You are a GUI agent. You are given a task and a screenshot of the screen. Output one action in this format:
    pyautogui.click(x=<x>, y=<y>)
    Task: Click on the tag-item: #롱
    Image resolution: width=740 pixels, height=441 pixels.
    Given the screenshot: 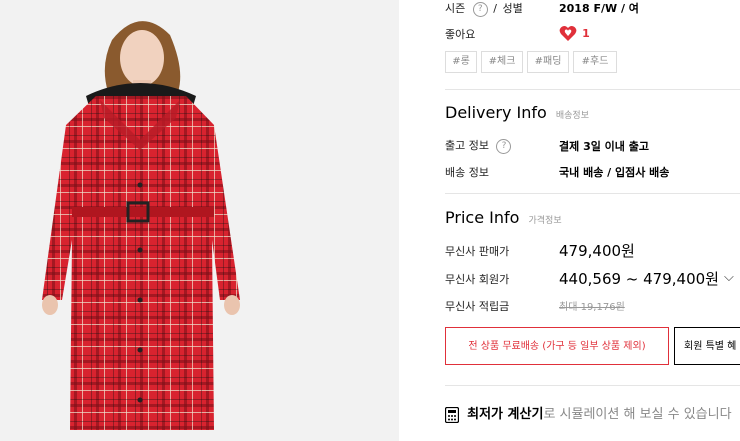 What is the action you would take?
    pyautogui.click(x=461, y=62)
    